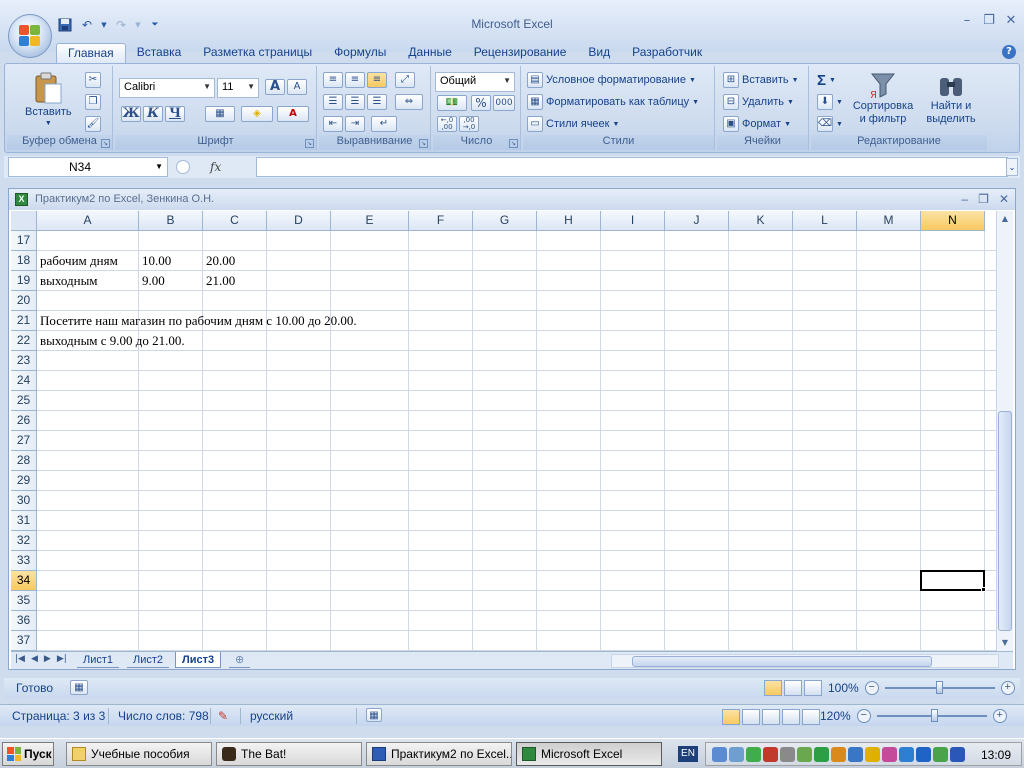 This screenshot has height=768, width=1024. I want to click on name-box: N34 ▼, so click(88, 167).